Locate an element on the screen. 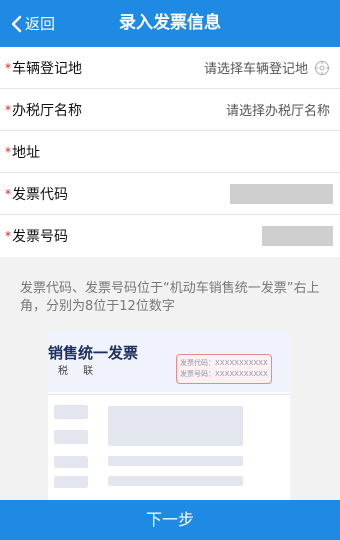 The image size is (340, 540). next-step-button: 下一步 is located at coordinates (170, 520).